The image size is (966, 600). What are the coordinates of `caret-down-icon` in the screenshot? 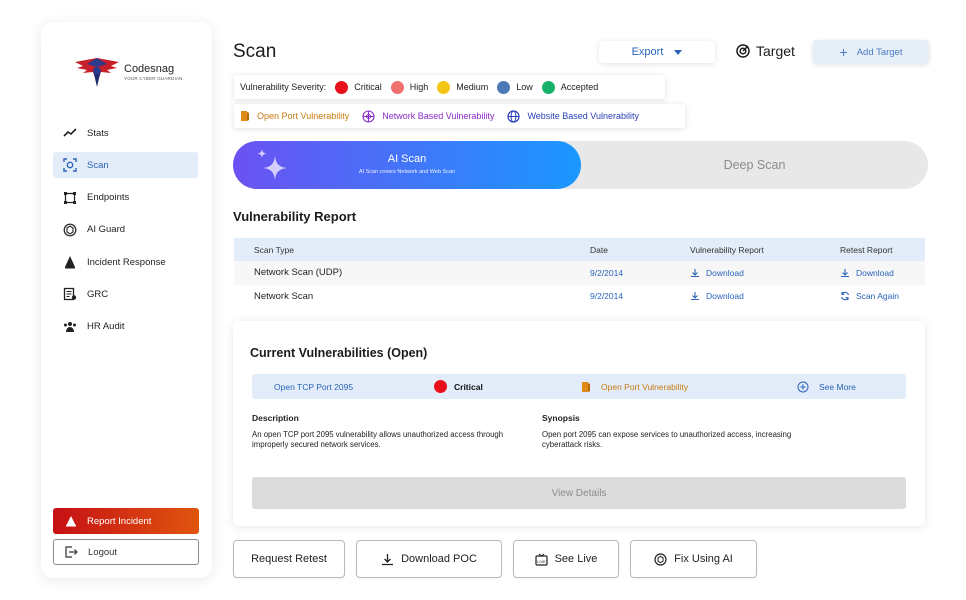 It's located at (678, 52).